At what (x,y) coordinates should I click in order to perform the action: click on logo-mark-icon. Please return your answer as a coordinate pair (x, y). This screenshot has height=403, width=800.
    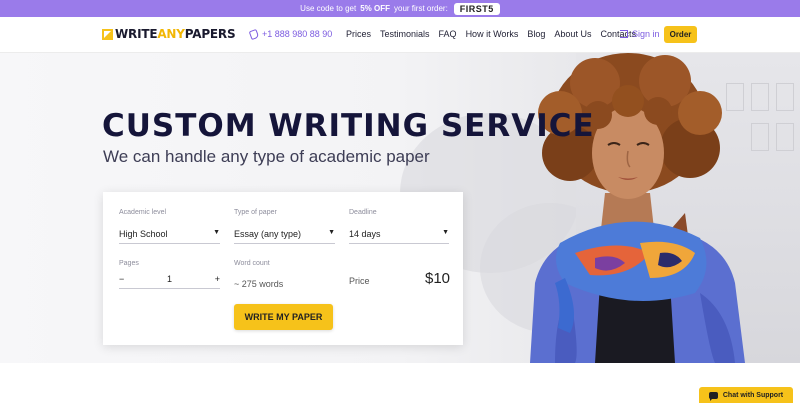
    Looking at the image, I should click on (107, 34).